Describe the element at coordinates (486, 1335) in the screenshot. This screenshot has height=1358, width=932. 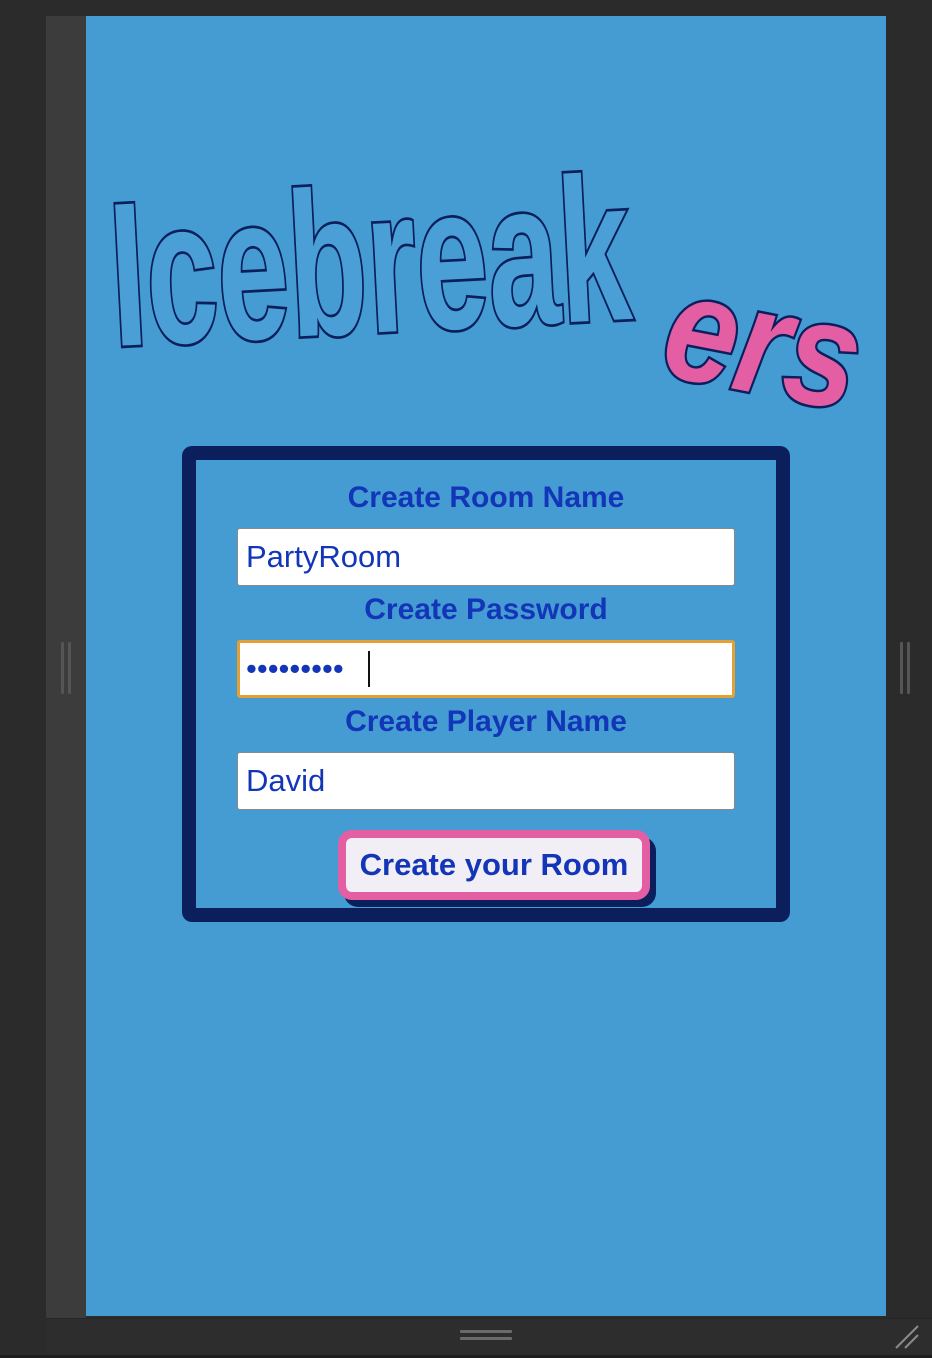
I see `bottom-resize-handle` at that location.